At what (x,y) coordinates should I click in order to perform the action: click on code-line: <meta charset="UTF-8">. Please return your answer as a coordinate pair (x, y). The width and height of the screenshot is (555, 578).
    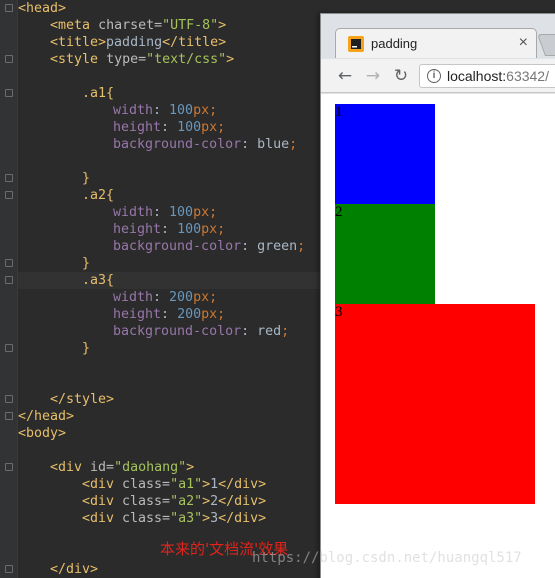
    Looking at the image, I should click on (138, 25).